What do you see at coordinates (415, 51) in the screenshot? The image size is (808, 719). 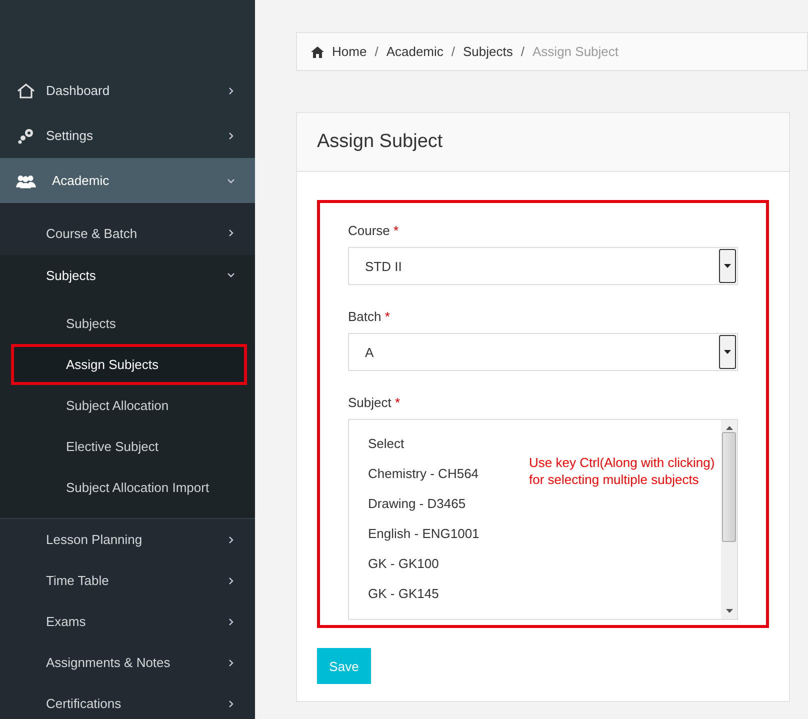 I see `breadcrumb-link: Academic` at bounding box center [415, 51].